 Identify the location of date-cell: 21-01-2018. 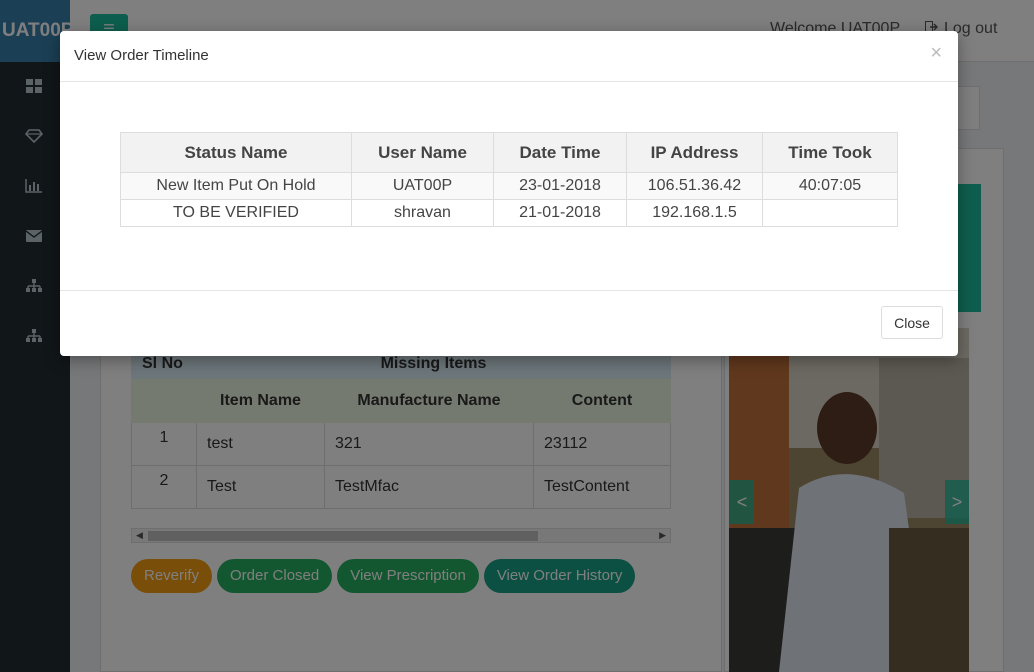
(560, 213).